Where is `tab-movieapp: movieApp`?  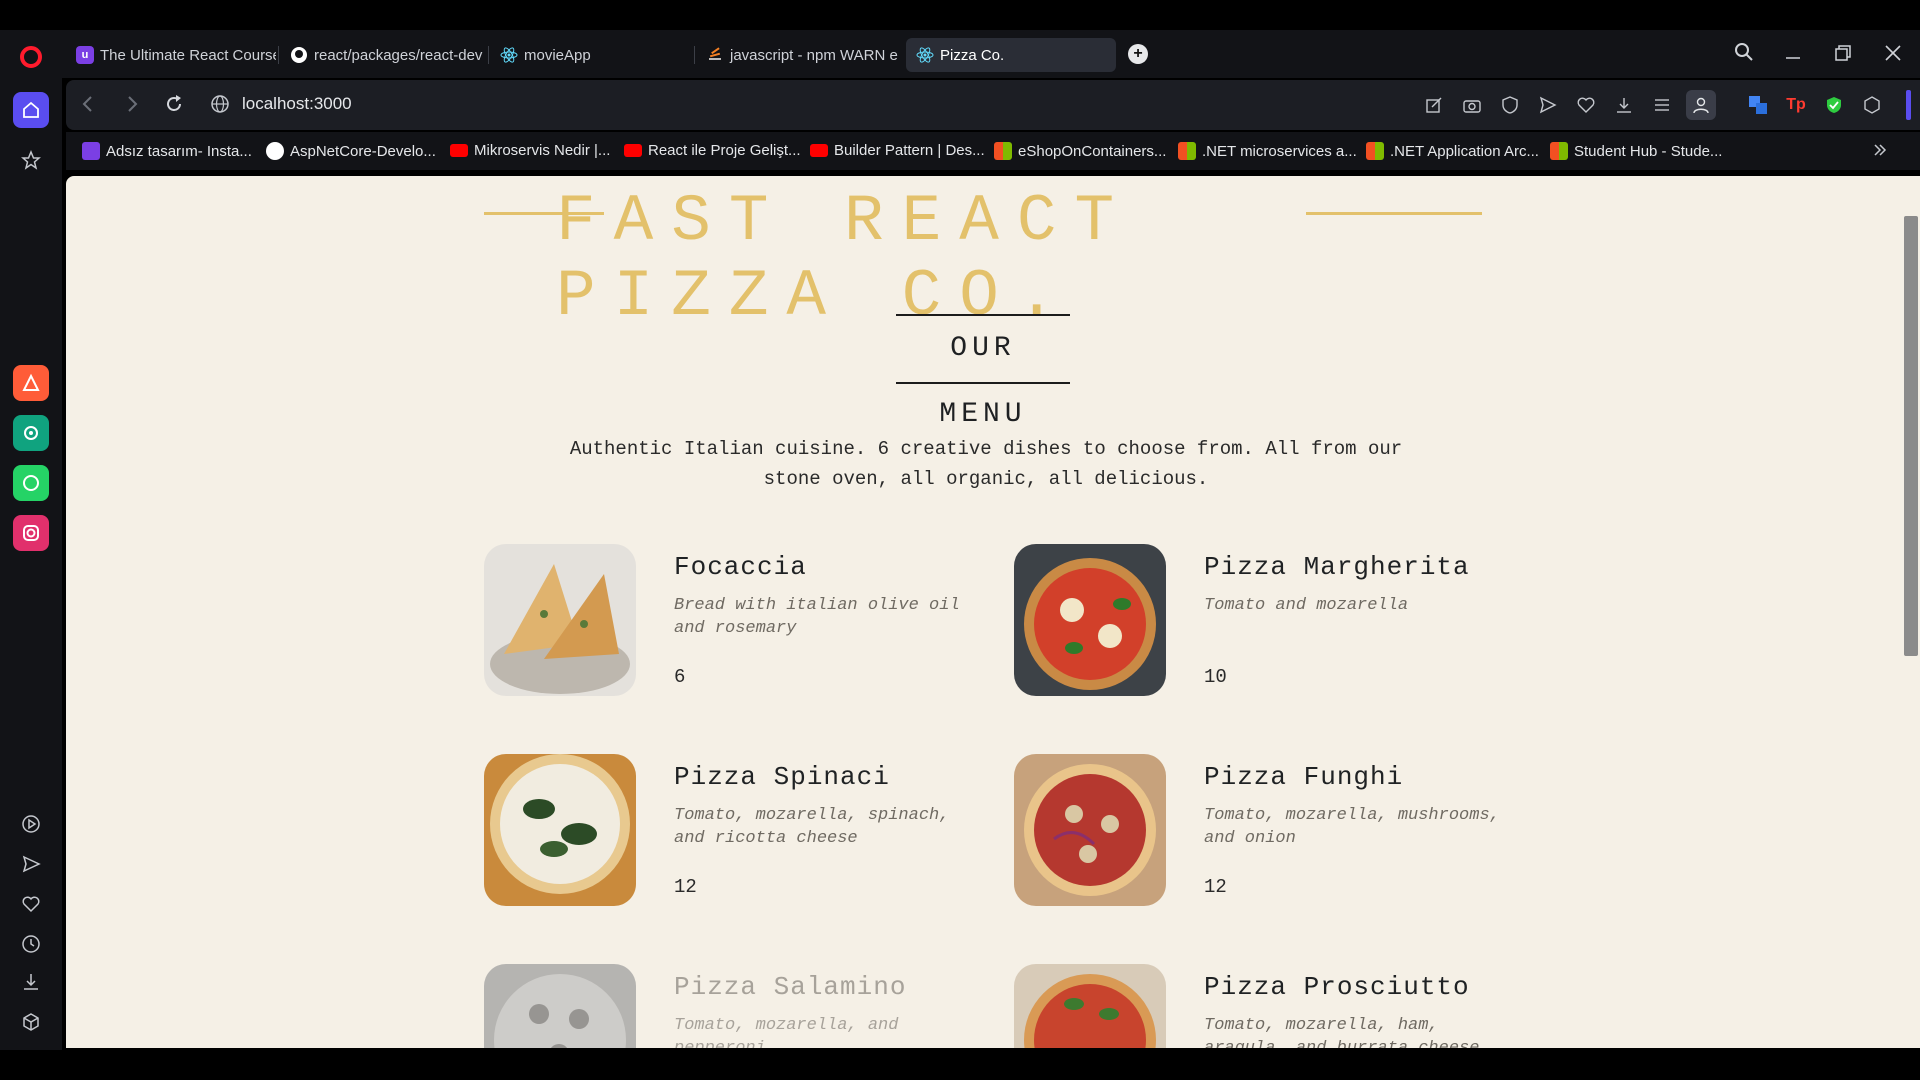
tab-movieapp: movieApp is located at coordinates (590, 55).